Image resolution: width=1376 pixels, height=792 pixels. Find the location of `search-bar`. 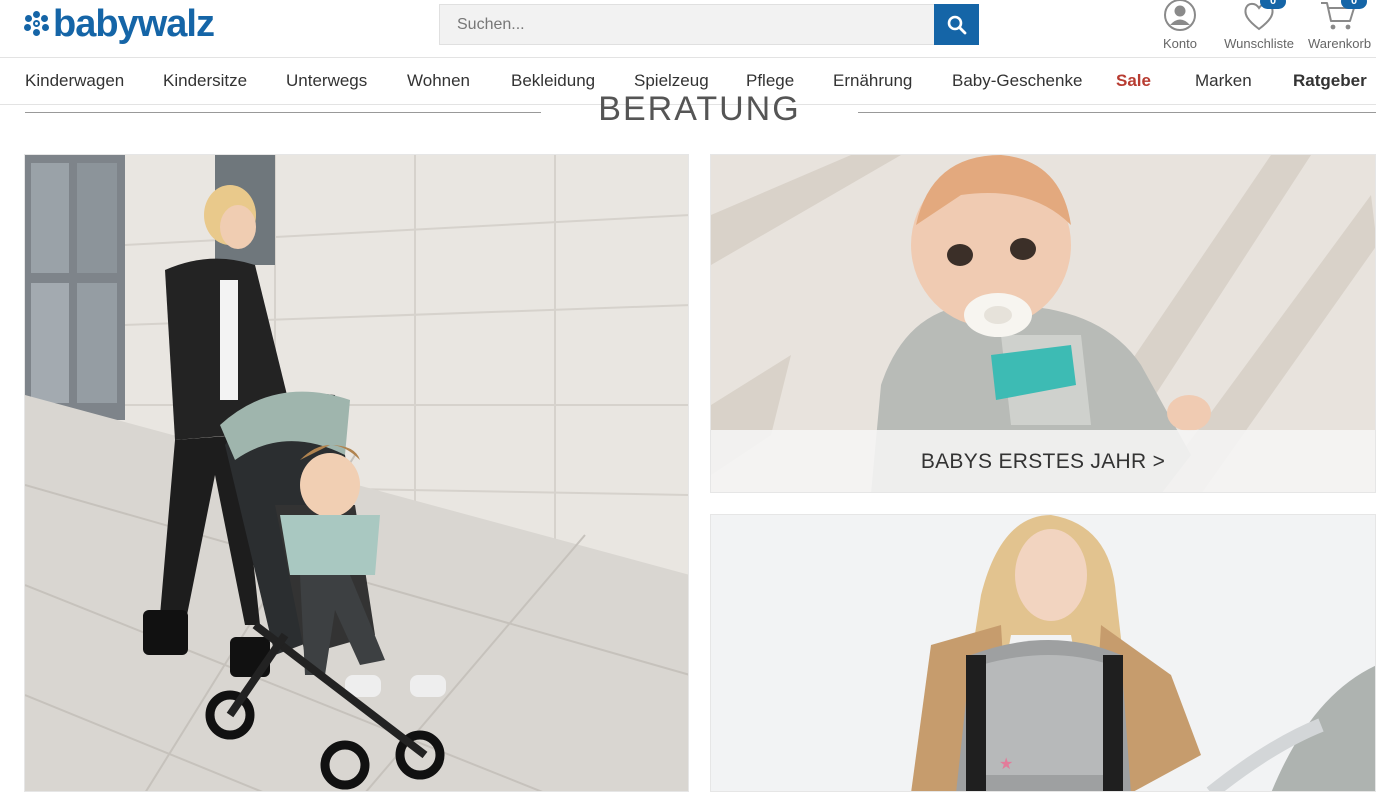

search-bar is located at coordinates (709, 24).